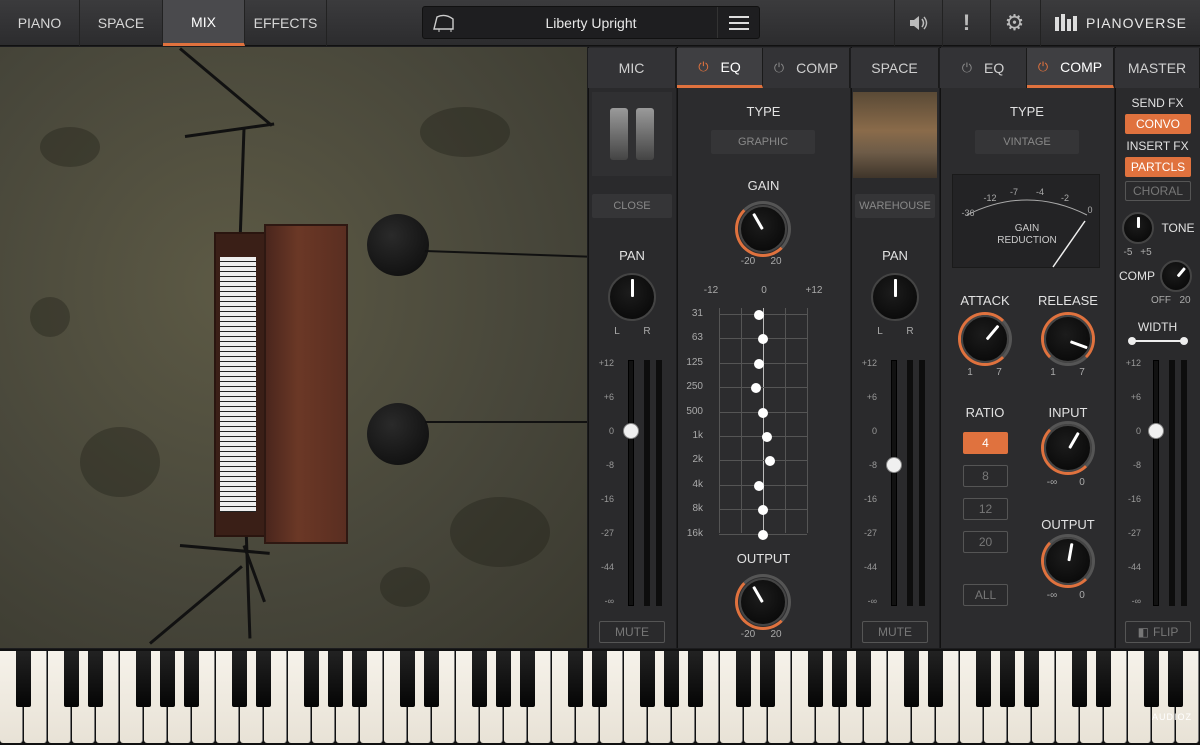 This screenshot has width=1200, height=745. I want to click on flip-button: ◧ FLIP, so click(1158, 632).